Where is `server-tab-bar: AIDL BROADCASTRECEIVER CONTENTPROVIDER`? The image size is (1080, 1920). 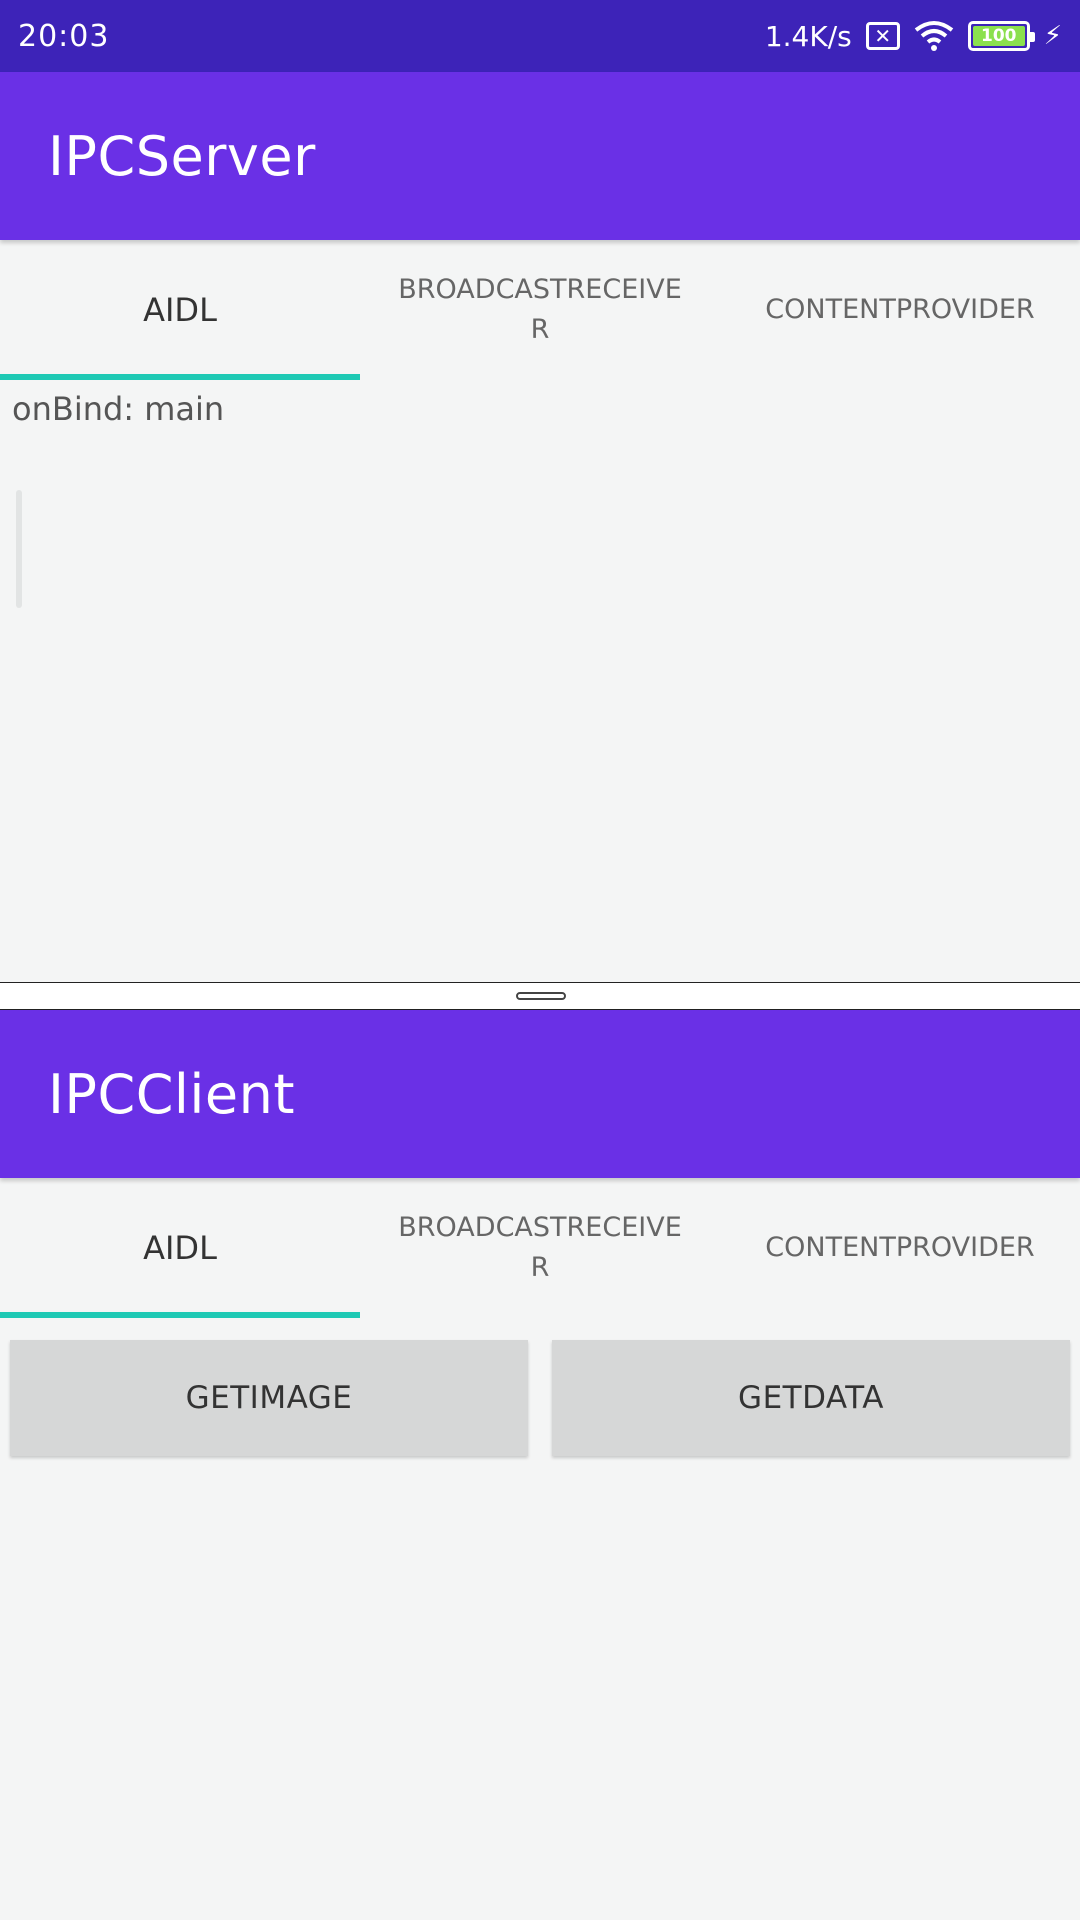
server-tab-bar: AIDL BROADCASTRECEIVER CONTENTPROVIDER is located at coordinates (540, 310).